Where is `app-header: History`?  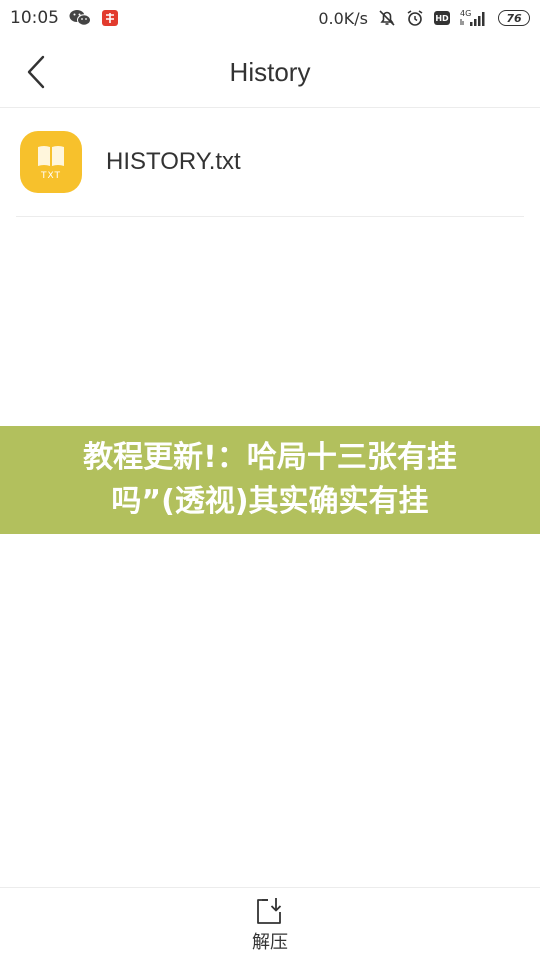 app-header: History is located at coordinates (270, 72).